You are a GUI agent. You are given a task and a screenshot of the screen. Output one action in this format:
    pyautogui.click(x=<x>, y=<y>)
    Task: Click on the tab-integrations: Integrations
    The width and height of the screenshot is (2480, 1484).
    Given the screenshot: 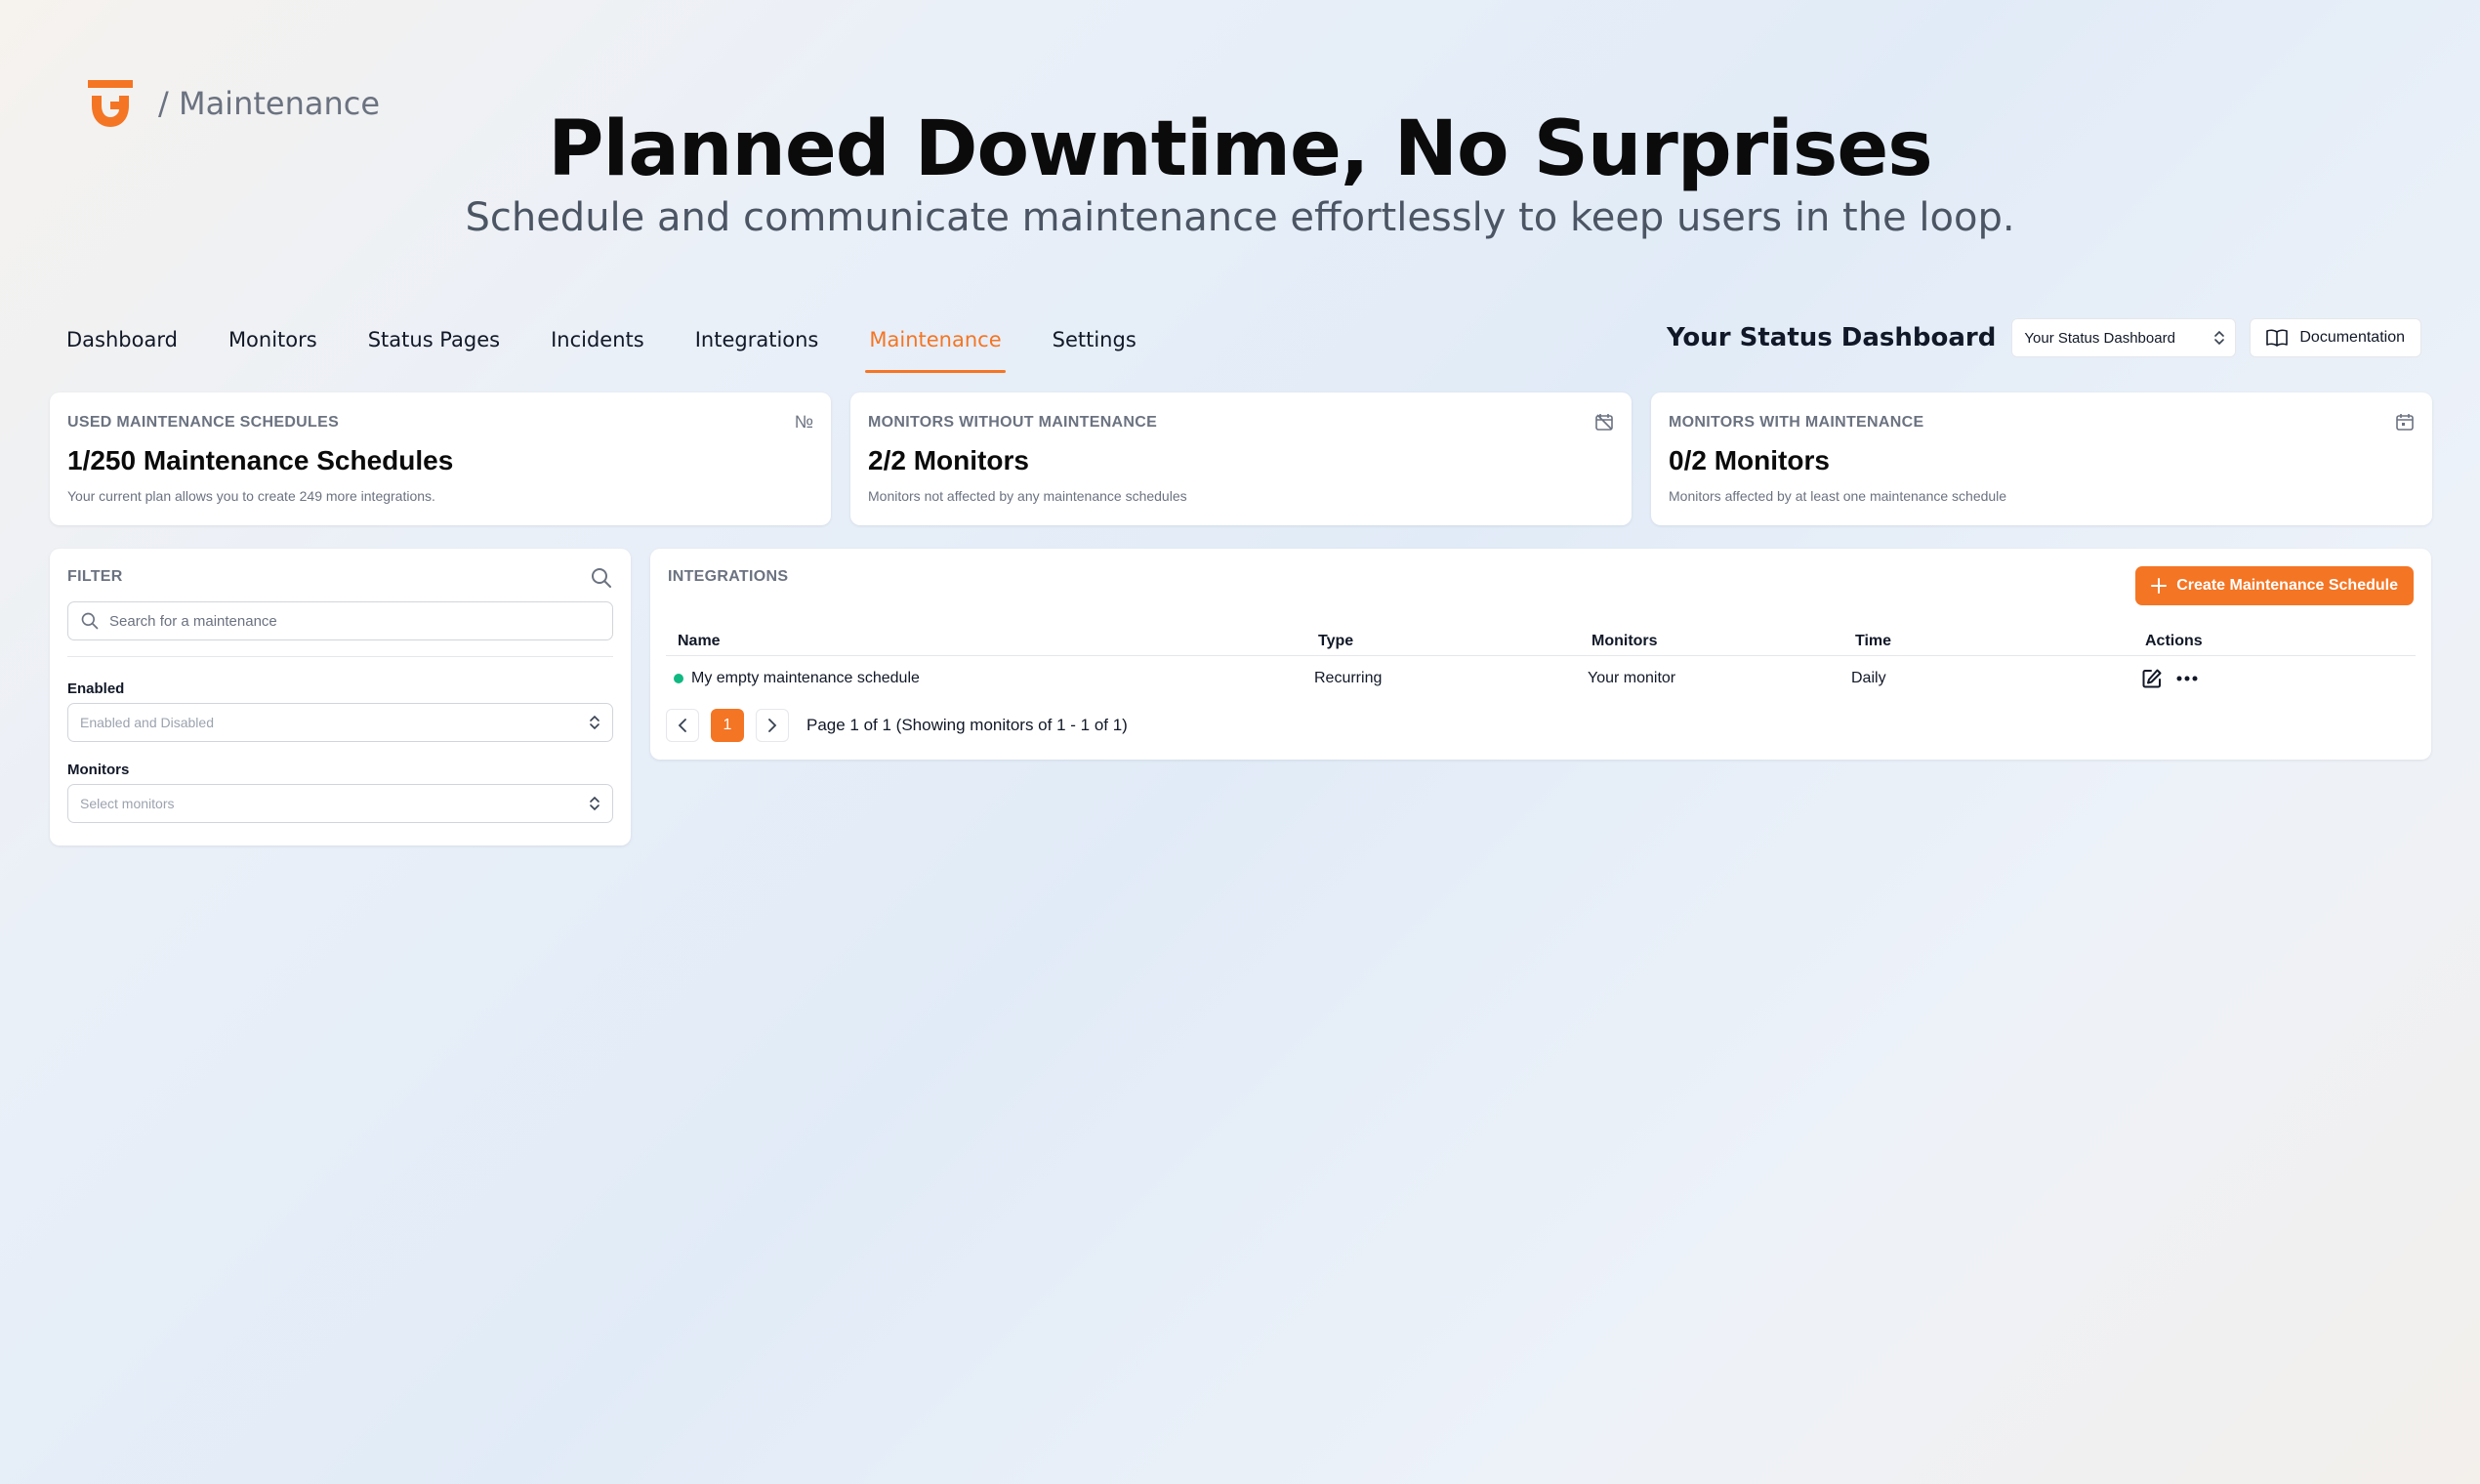 What is the action you would take?
    pyautogui.click(x=757, y=348)
    